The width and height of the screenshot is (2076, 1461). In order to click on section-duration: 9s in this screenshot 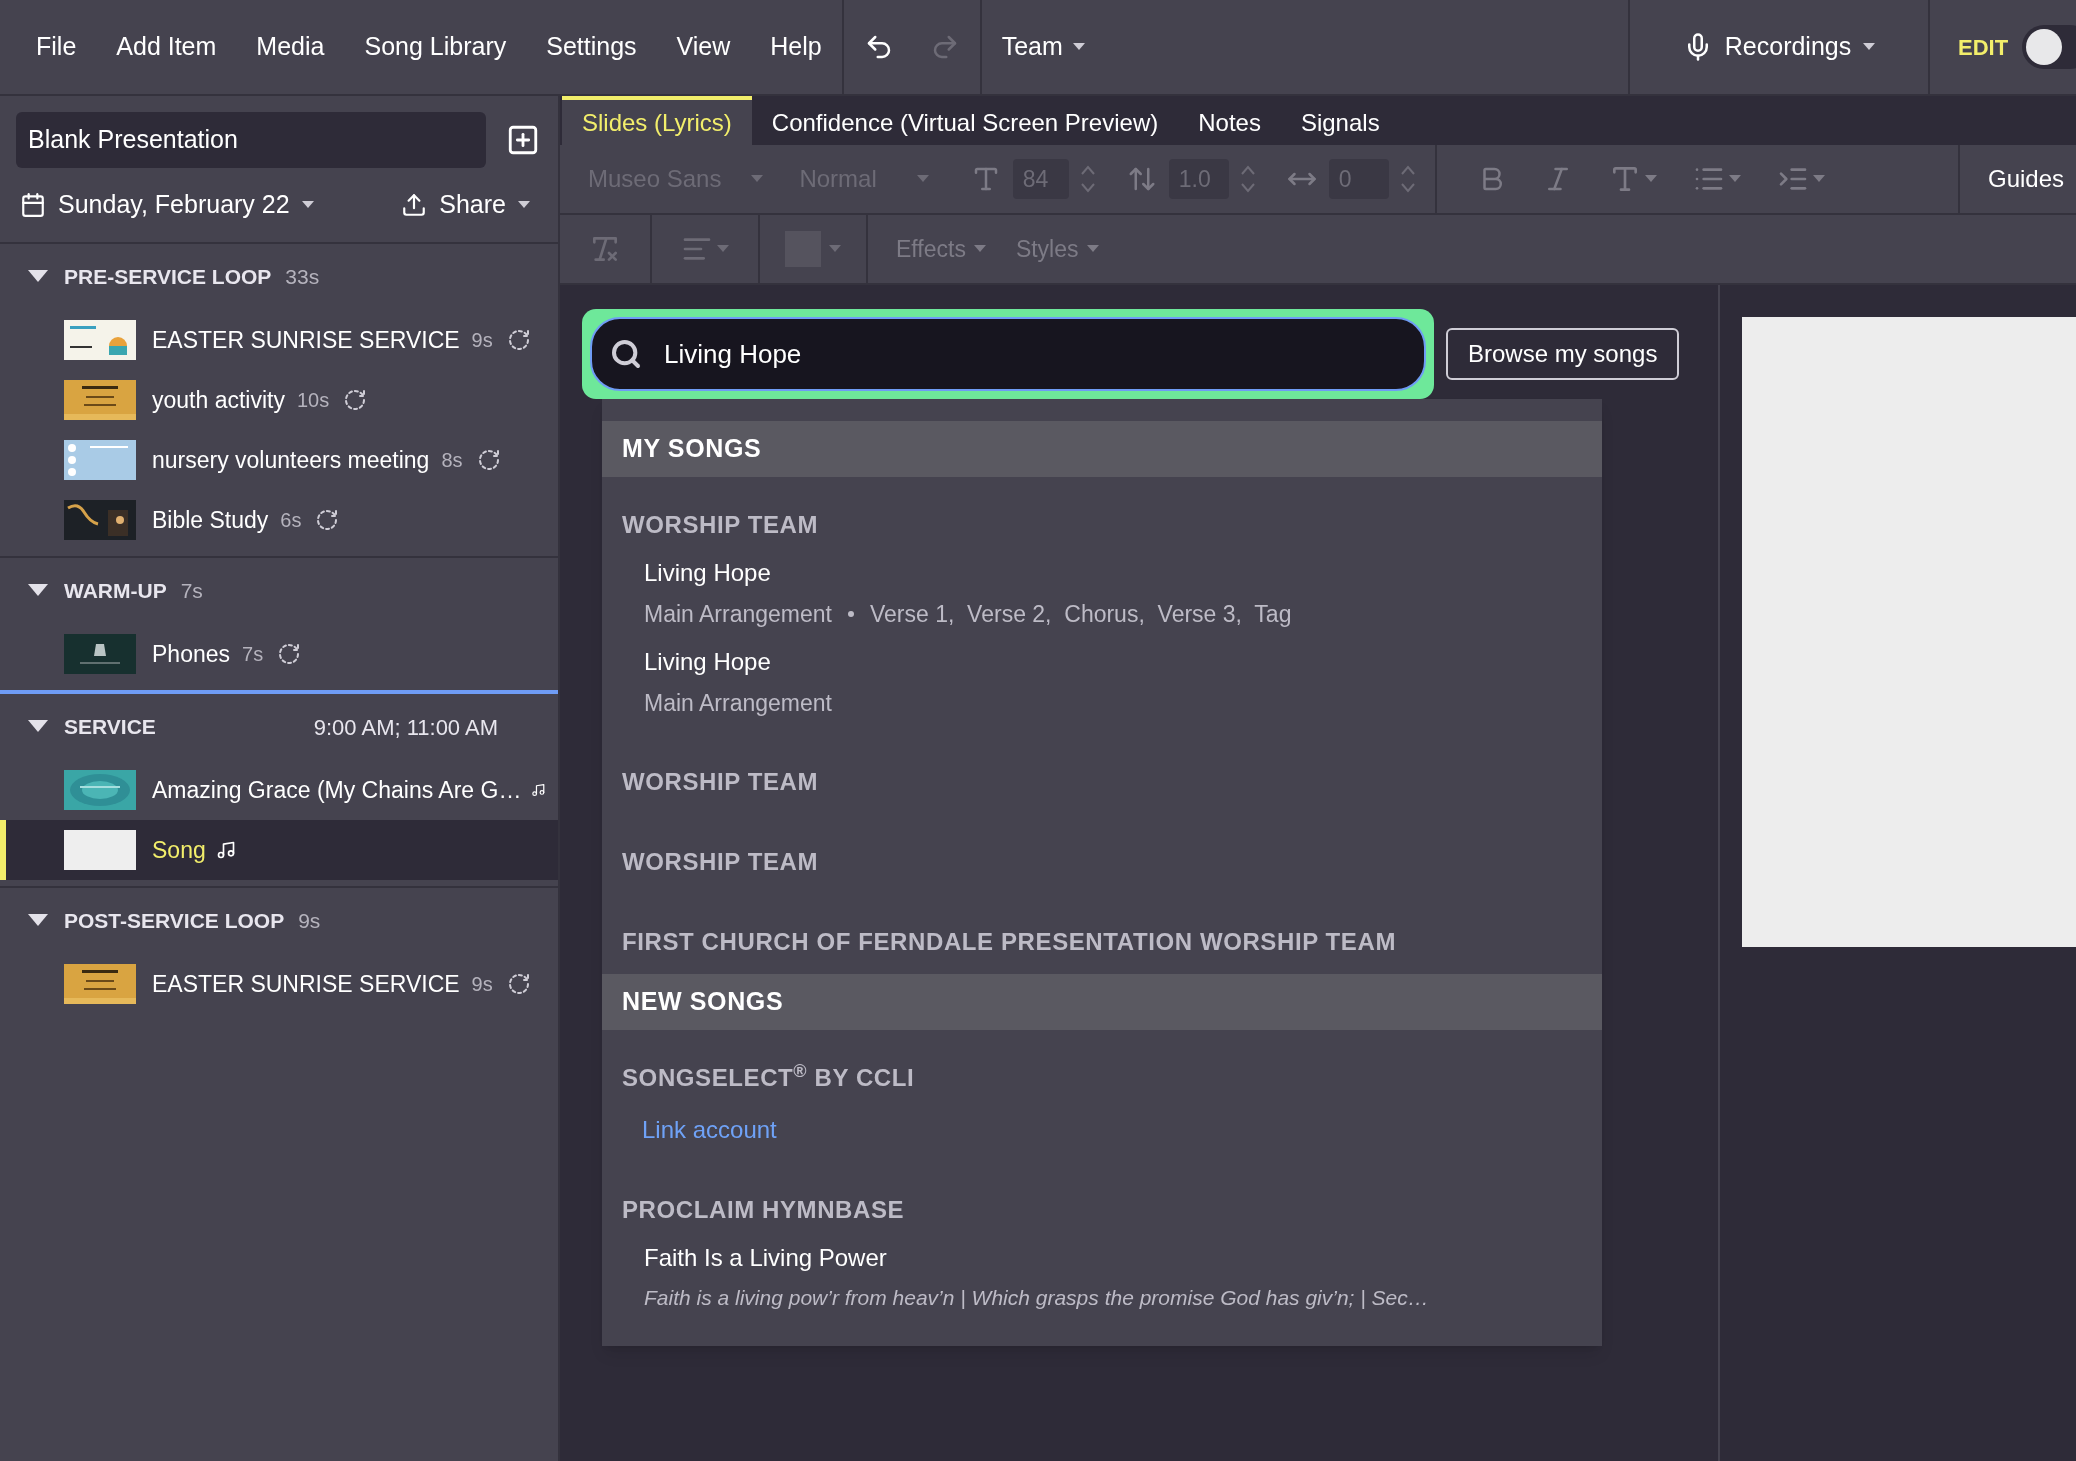, I will do `click(309, 921)`.